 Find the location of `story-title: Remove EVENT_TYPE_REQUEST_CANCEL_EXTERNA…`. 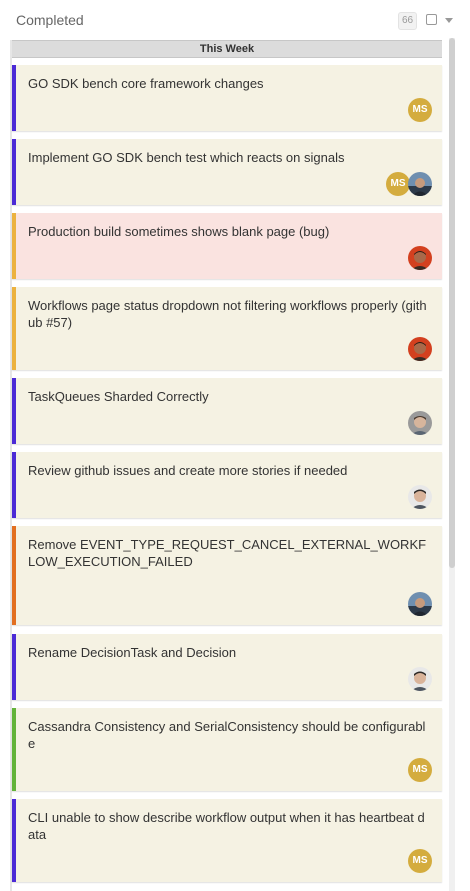

story-title: Remove EVENT_TYPE_REQUEST_CANCEL_EXTERNA… is located at coordinates (227, 553).